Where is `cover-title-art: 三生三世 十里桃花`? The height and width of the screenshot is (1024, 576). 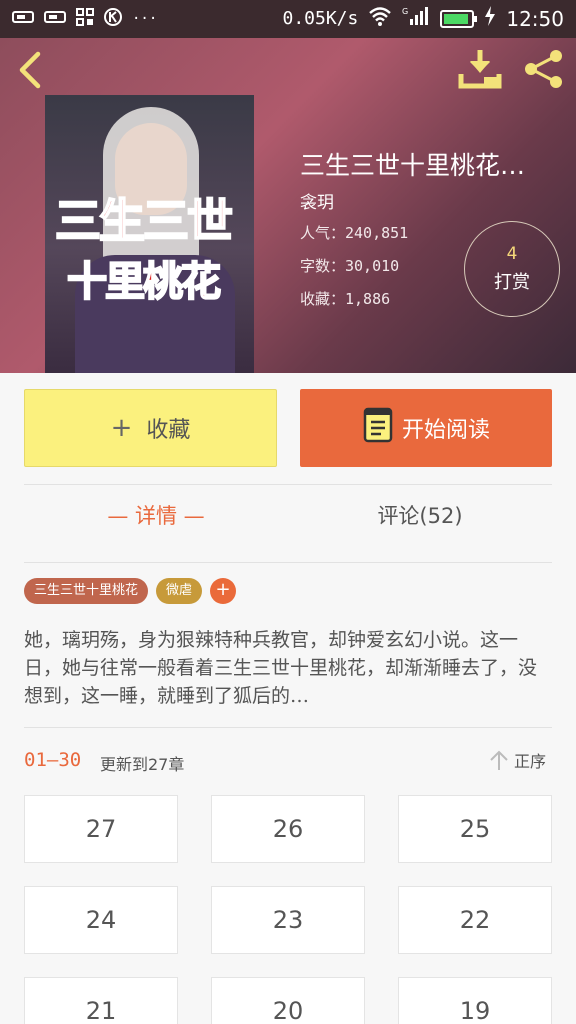
cover-title-art: 三生三世 十里桃花 is located at coordinates (149, 265).